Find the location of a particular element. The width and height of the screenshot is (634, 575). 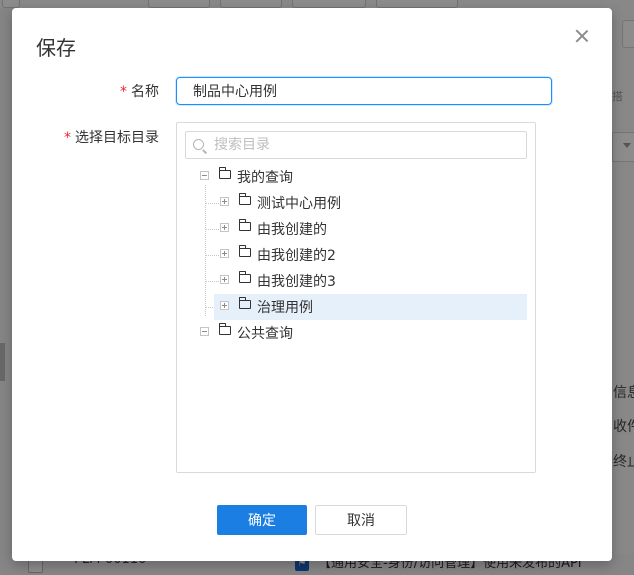

name-input is located at coordinates (364, 91).